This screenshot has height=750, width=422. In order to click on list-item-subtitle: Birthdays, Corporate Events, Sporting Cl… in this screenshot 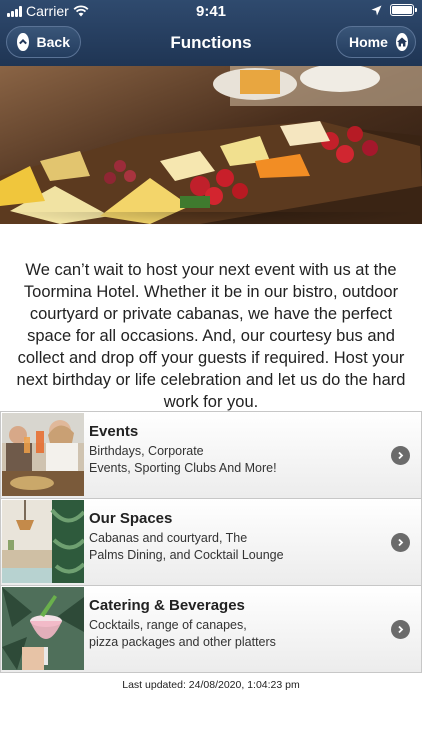, I will do `click(183, 459)`.